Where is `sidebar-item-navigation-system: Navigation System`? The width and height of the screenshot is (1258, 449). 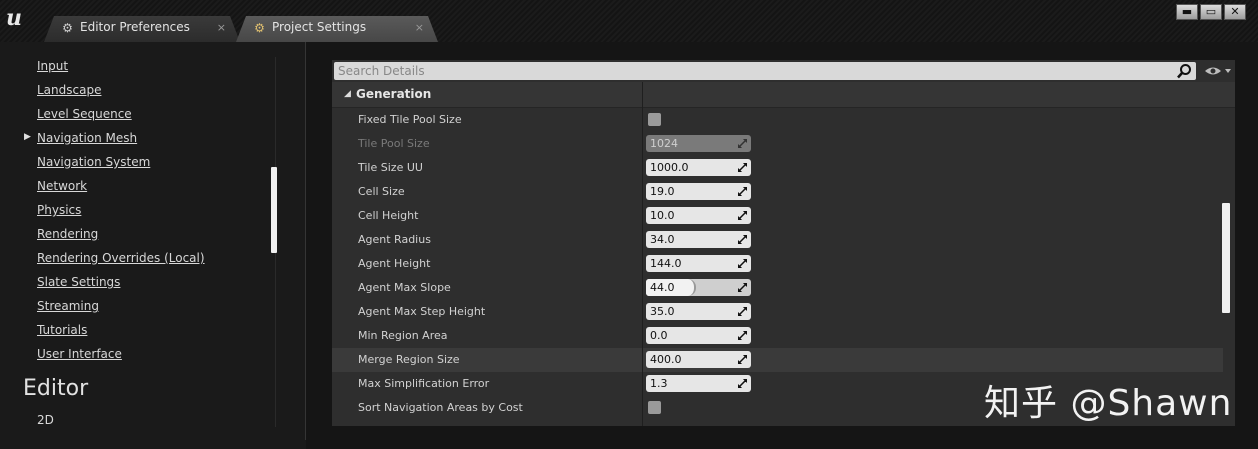 sidebar-item-navigation-system: Navigation System is located at coordinates (93, 162).